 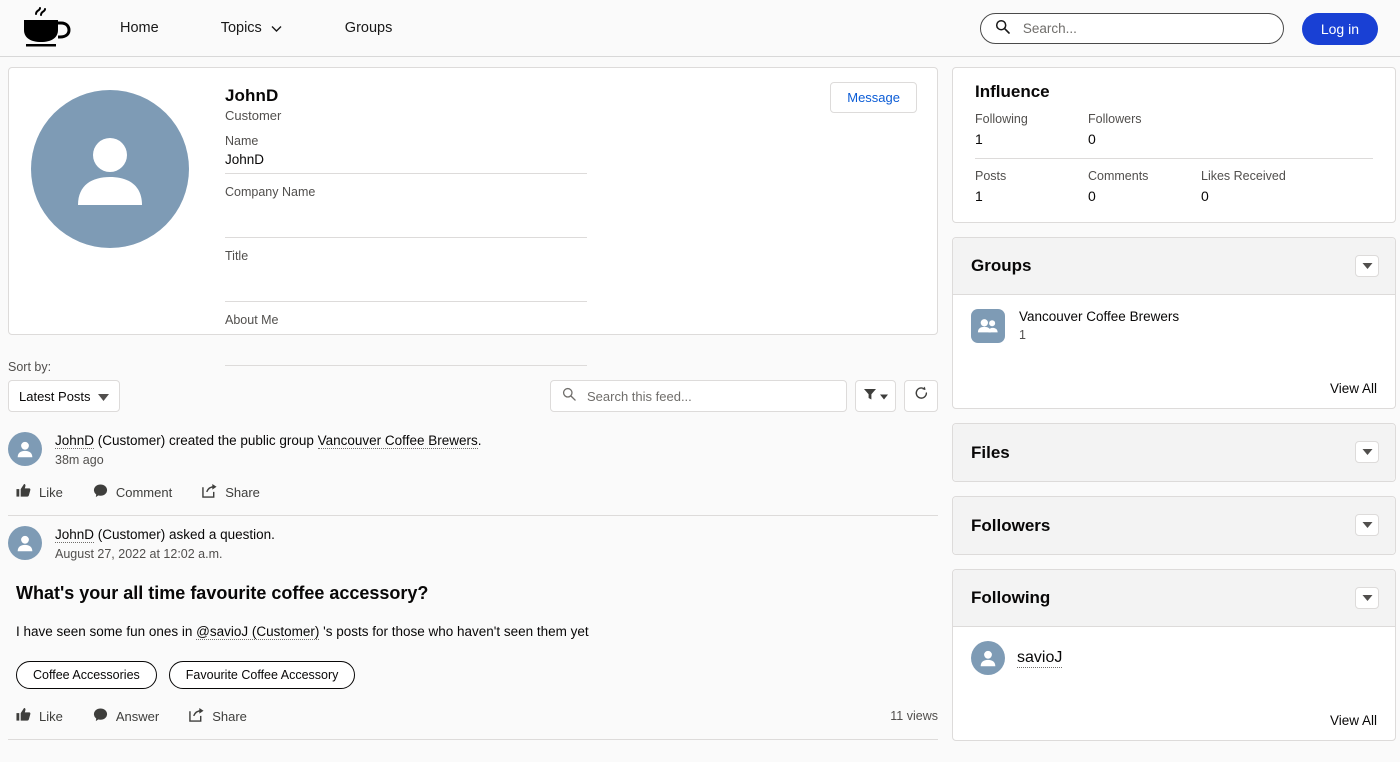 What do you see at coordinates (988, 326) in the screenshot?
I see `group-people-icon` at bounding box center [988, 326].